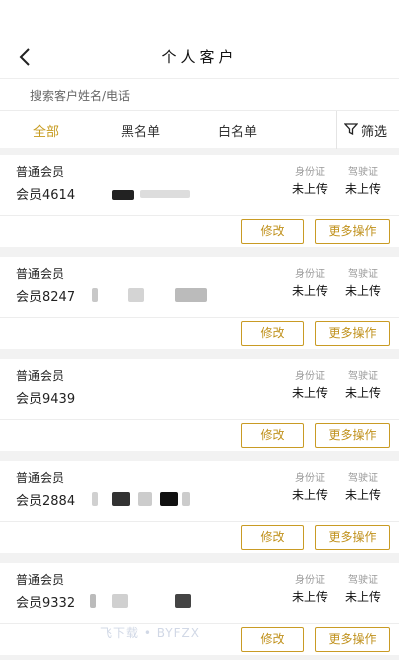 The height and width of the screenshot is (660, 399). Describe the element at coordinates (140, 130) in the screenshot. I see `tab-blacklist: 黑名单` at that location.